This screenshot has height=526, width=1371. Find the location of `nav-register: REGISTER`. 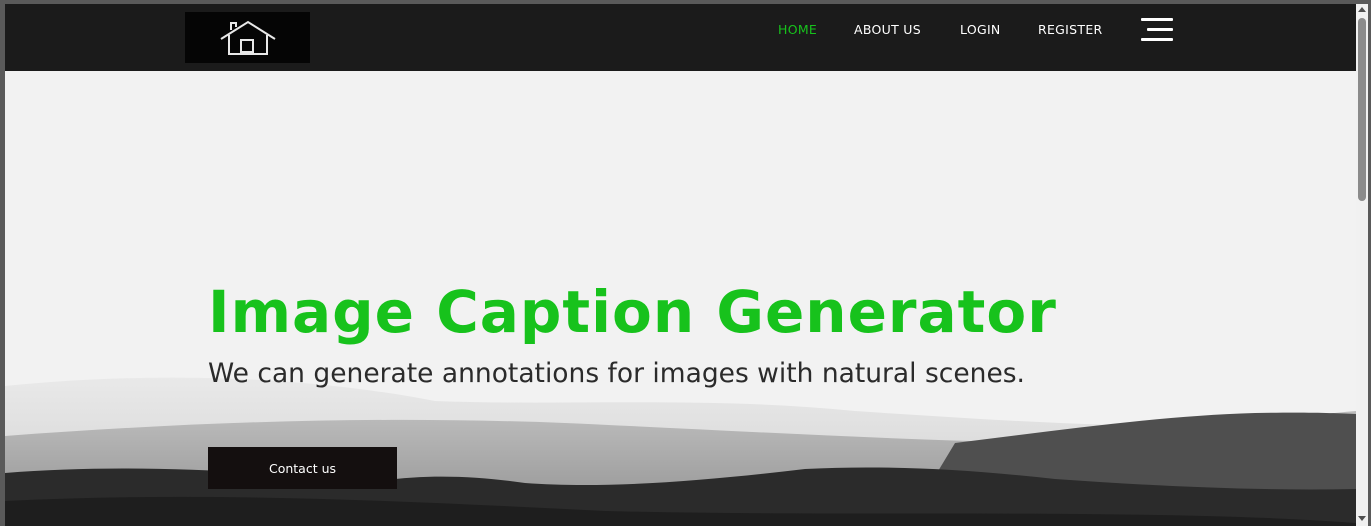

nav-register: REGISTER is located at coordinates (1070, 29).